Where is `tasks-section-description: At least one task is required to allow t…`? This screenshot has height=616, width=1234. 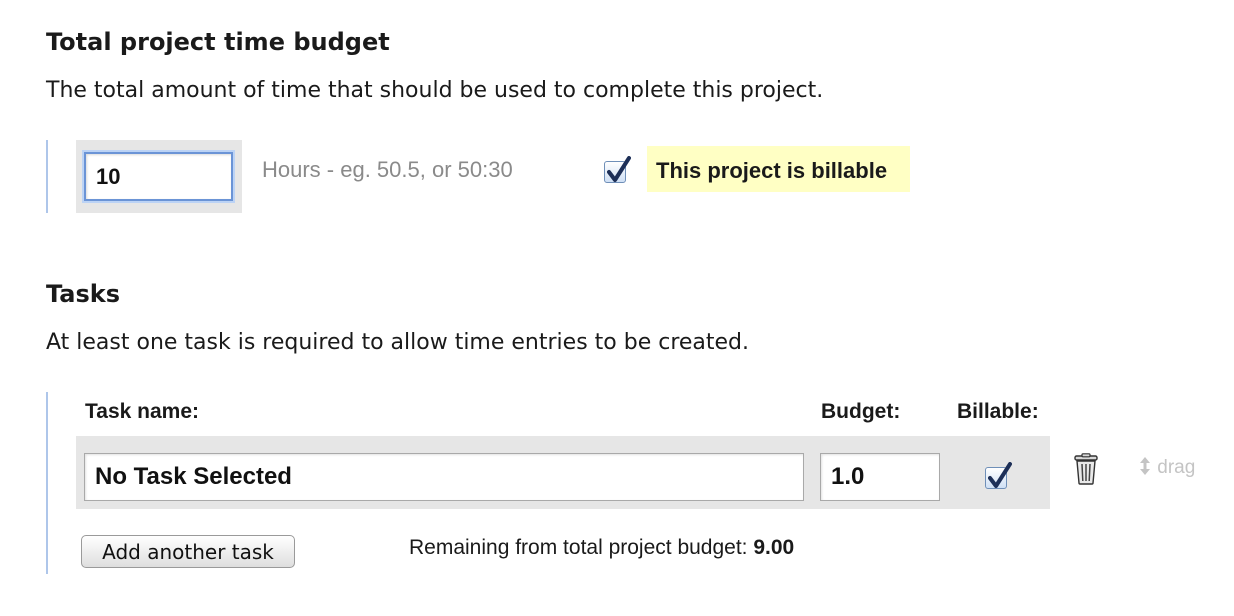 tasks-section-description: At least one task is required to allow t… is located at coordinates (398, 342).